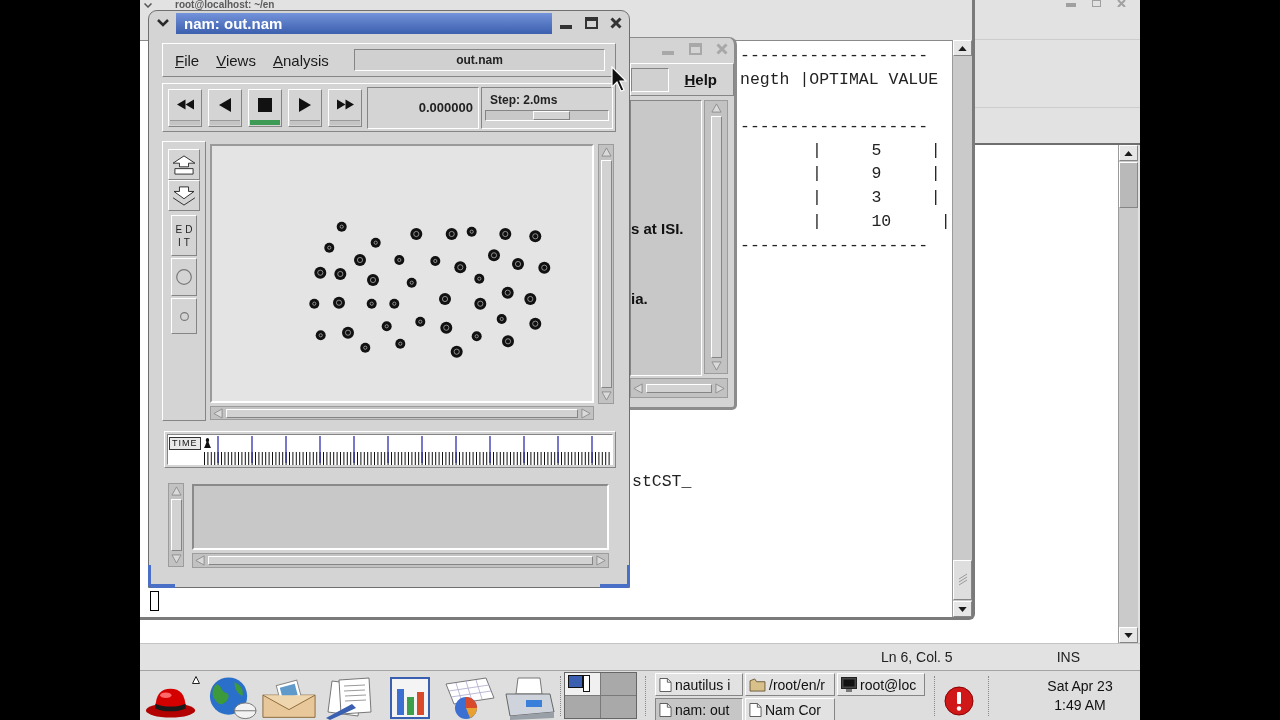 The height and width of the screenshot is (720, 1280). Describe the element at coordinates (700, 79) in the screenshot. I see `menu-item: Help` at that location.